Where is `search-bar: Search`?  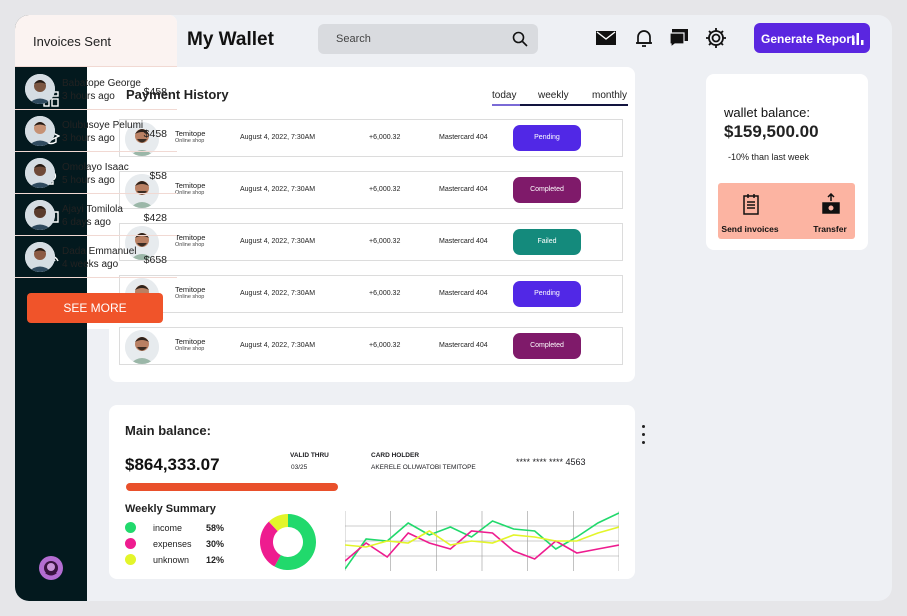 search-bar: Search is located at coordinates (428, 39).